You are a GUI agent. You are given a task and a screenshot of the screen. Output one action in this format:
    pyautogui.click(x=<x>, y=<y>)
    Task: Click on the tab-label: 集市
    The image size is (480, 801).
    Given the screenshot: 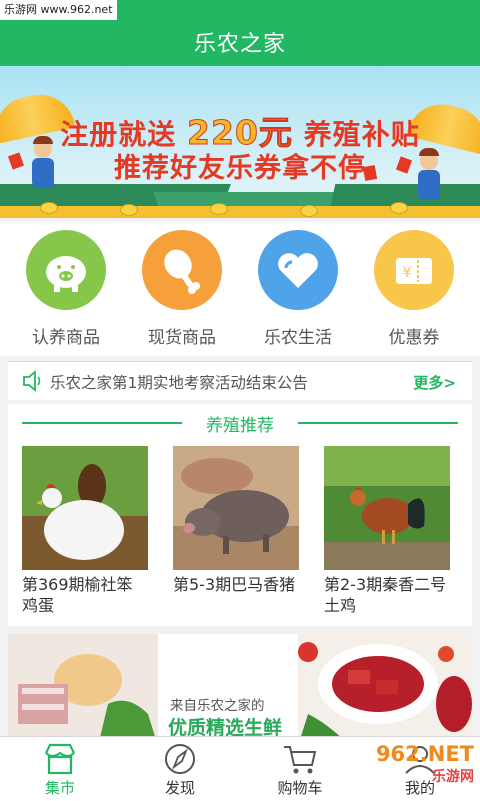 What is the action you would take?
    pyautogui.click(x=59, y=788)
    